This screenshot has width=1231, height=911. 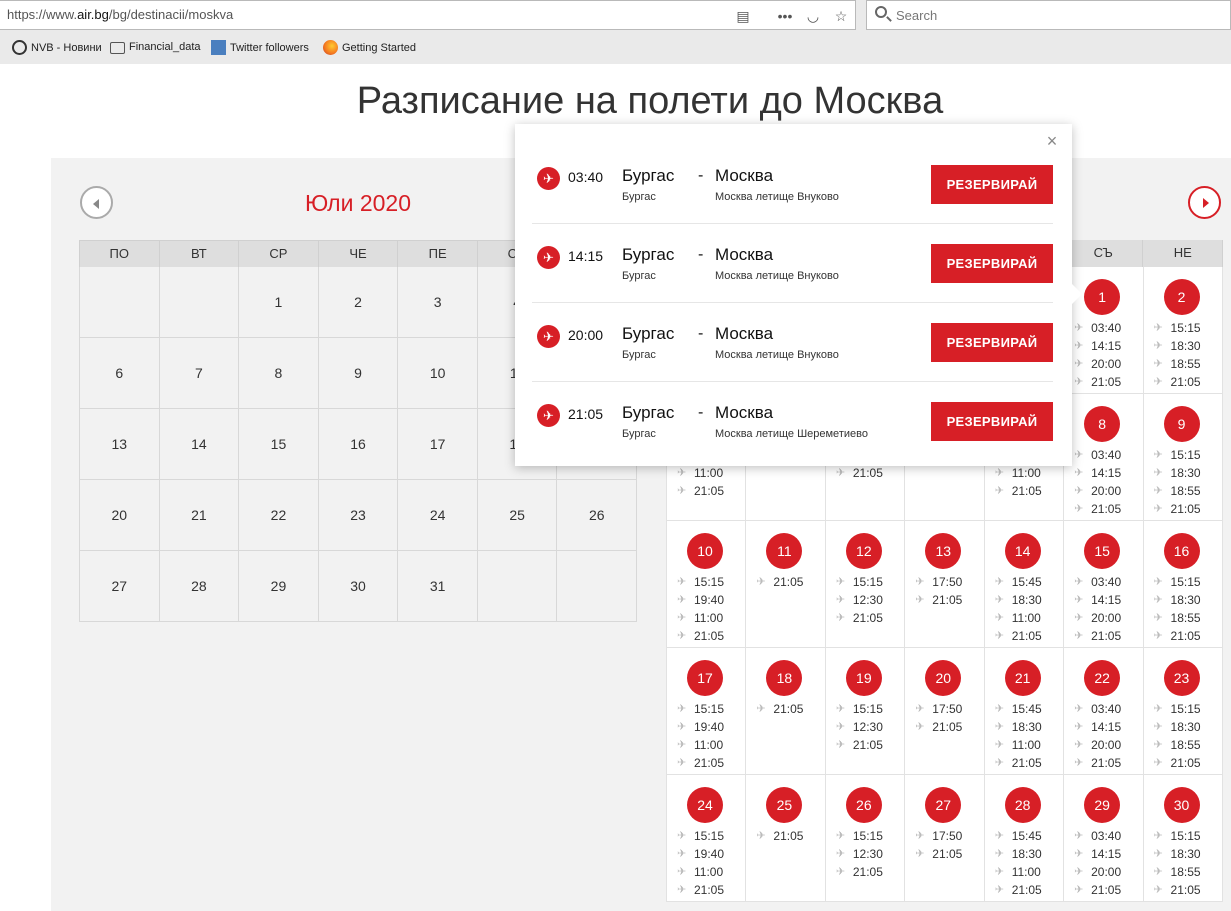 I want to click on day-number-badge: 19, so click(x=863, y=678).